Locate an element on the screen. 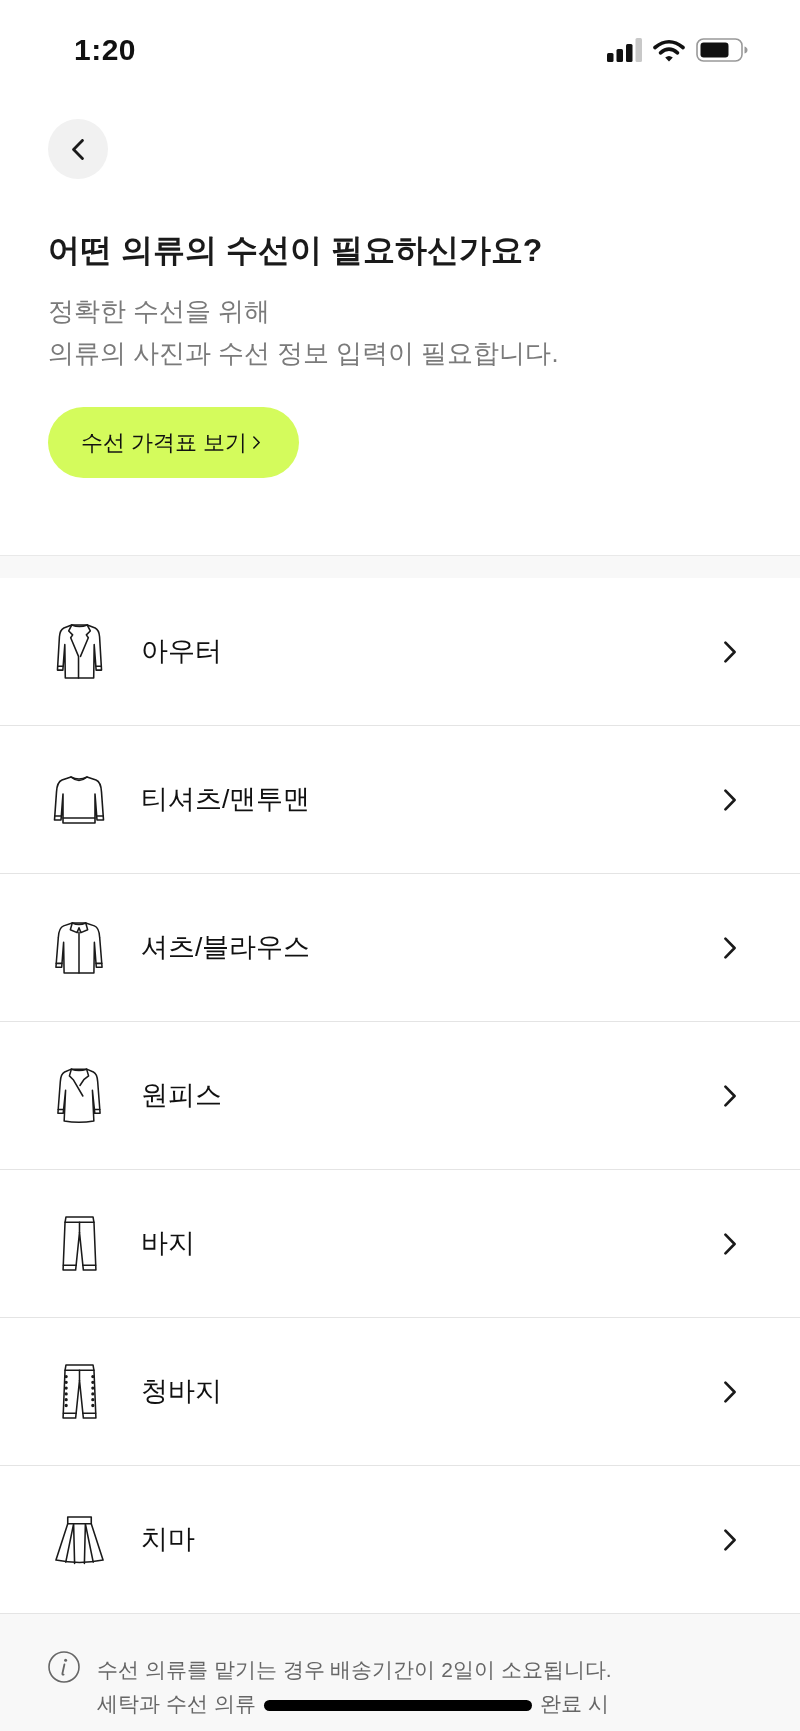 This screenshot has height=1731, width=800. page-title: 어떤 의류의 수선이 필요하신가요? is located at coordinates (295, 250).